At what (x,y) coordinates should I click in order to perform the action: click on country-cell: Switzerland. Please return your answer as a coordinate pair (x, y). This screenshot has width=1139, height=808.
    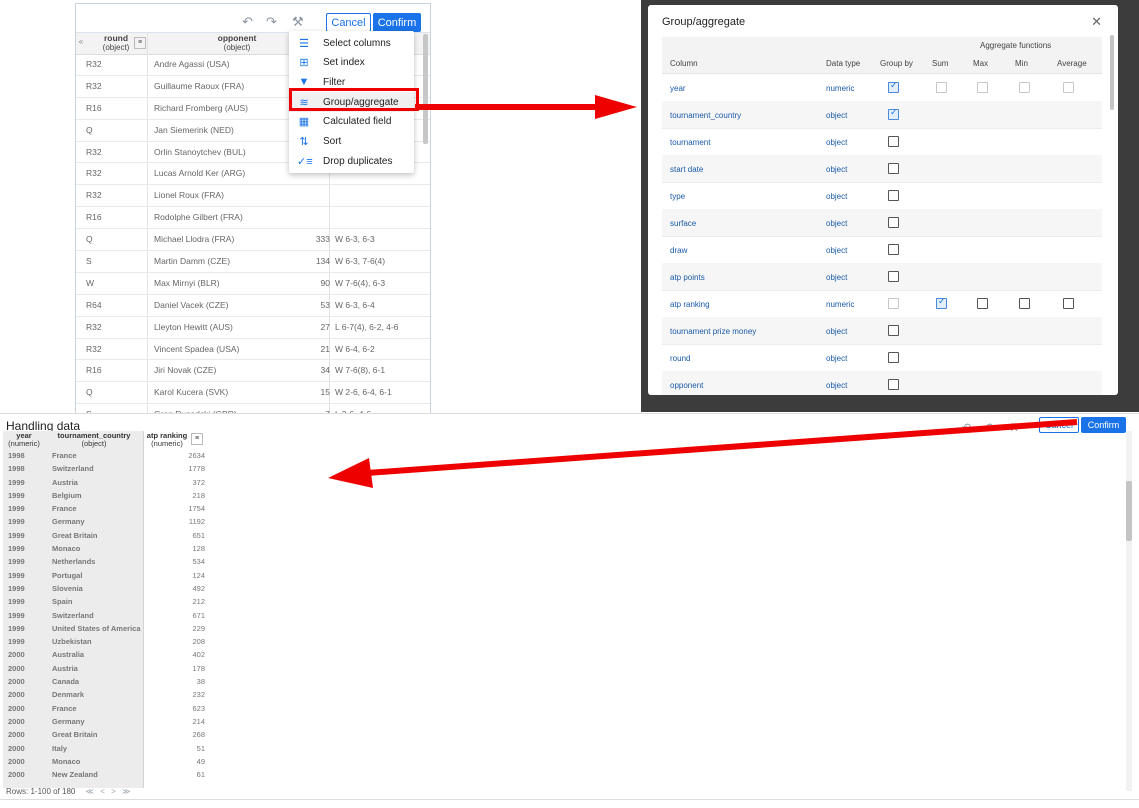
    Looking at the image, I should click on (73, 469).